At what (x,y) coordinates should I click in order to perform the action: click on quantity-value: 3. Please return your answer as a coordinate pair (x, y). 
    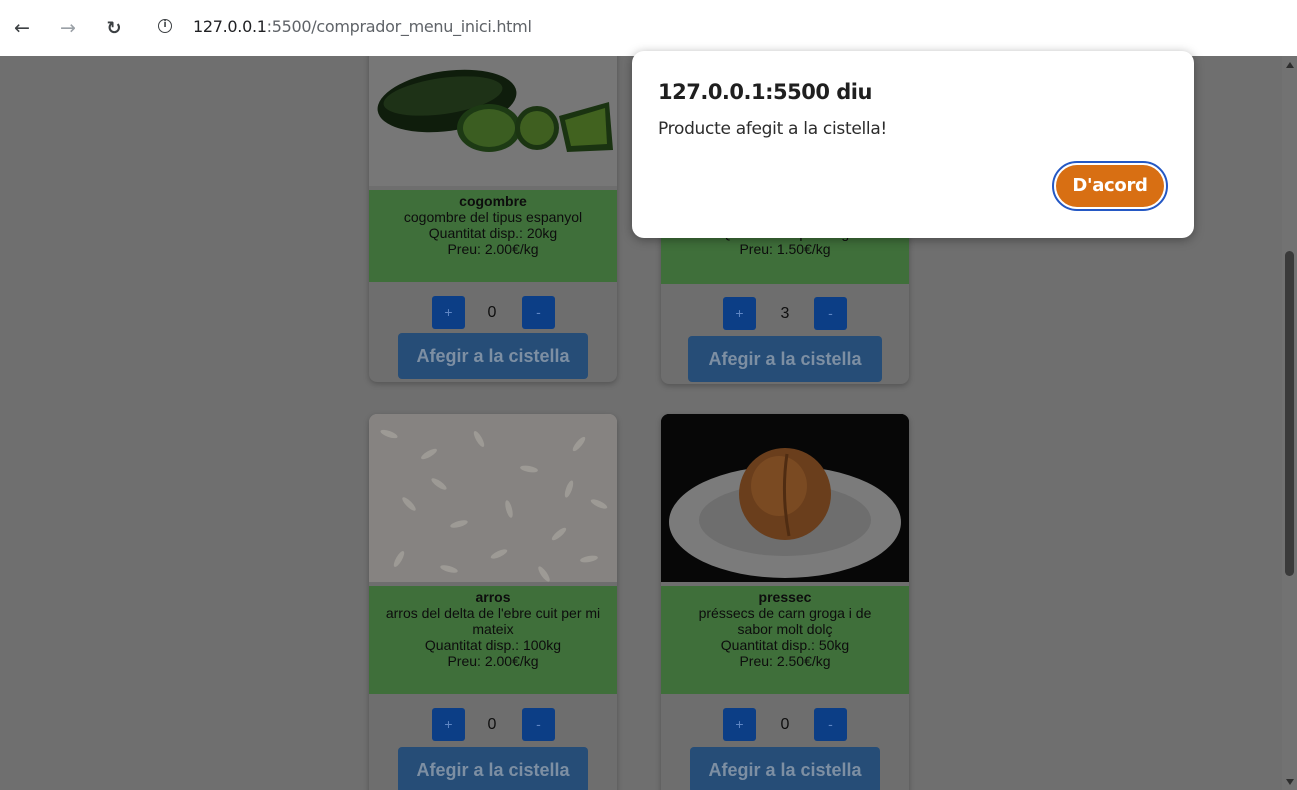
    Looking at the image, I should click on (785, 313).